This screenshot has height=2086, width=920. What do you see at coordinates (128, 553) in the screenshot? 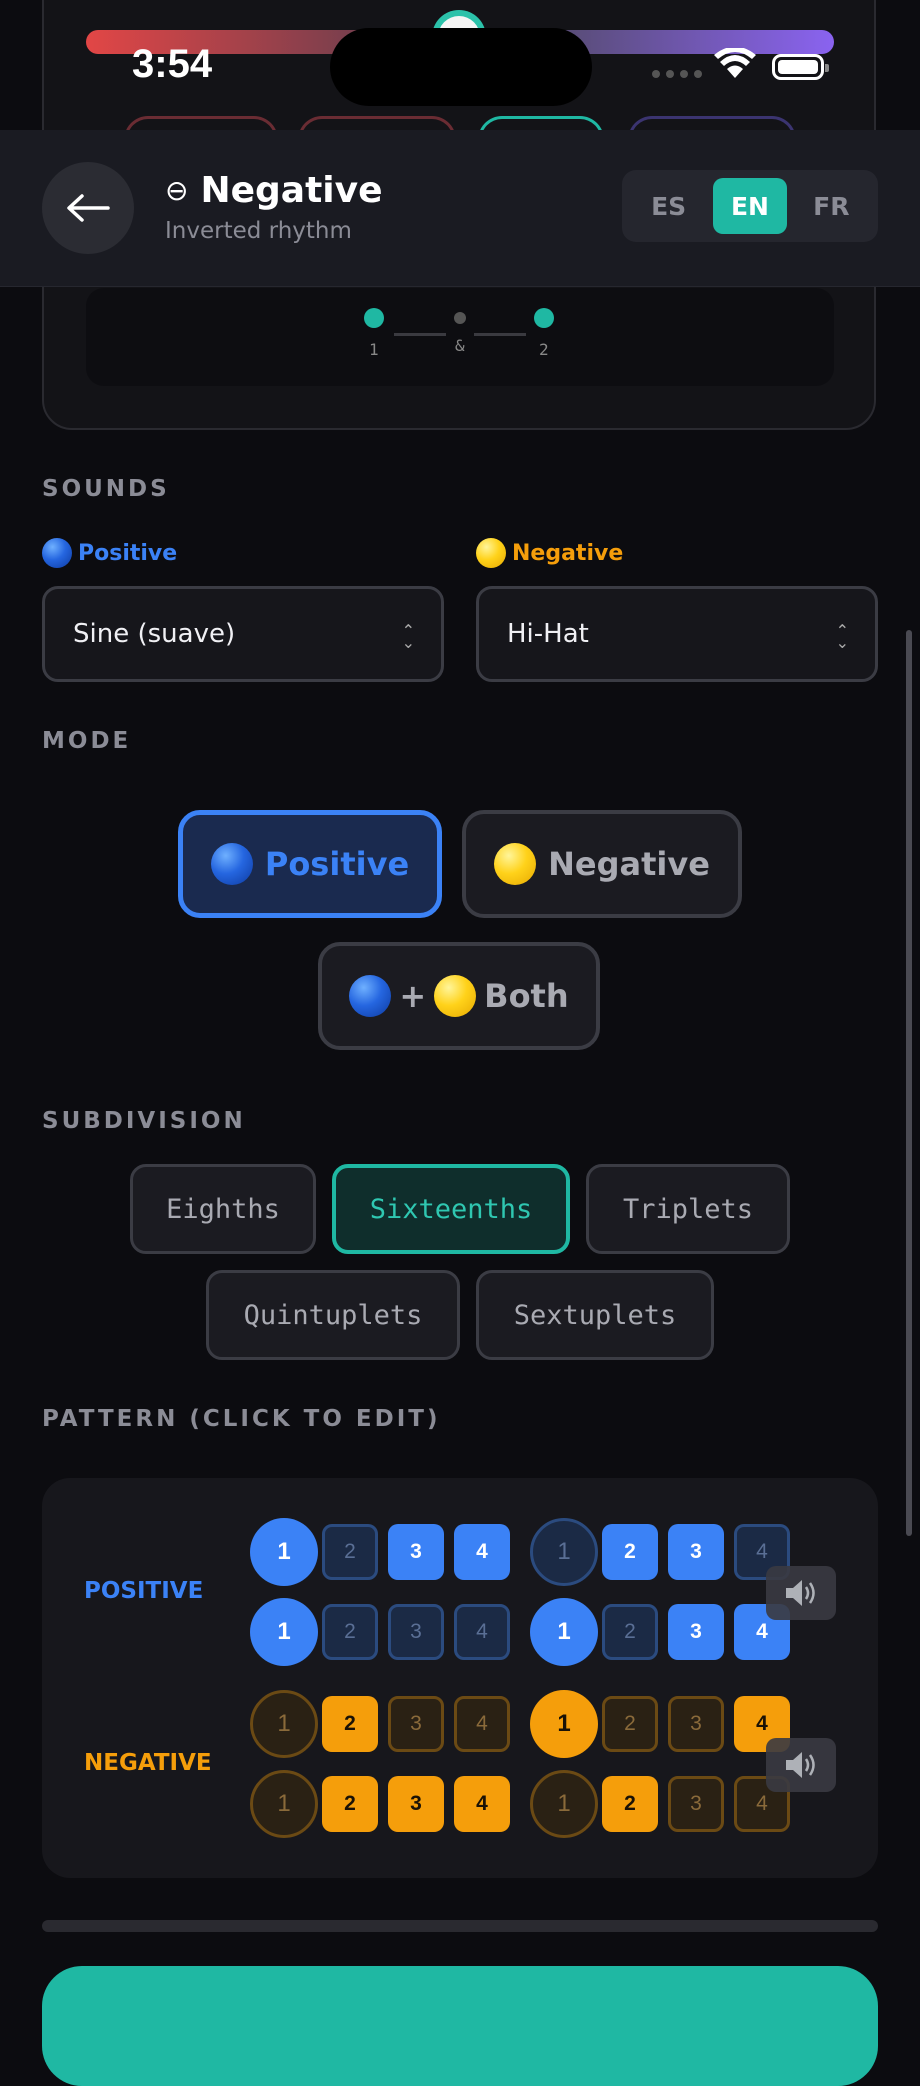
I see `positive-sound-label-text: Positive` at bounding box center [128, 553].